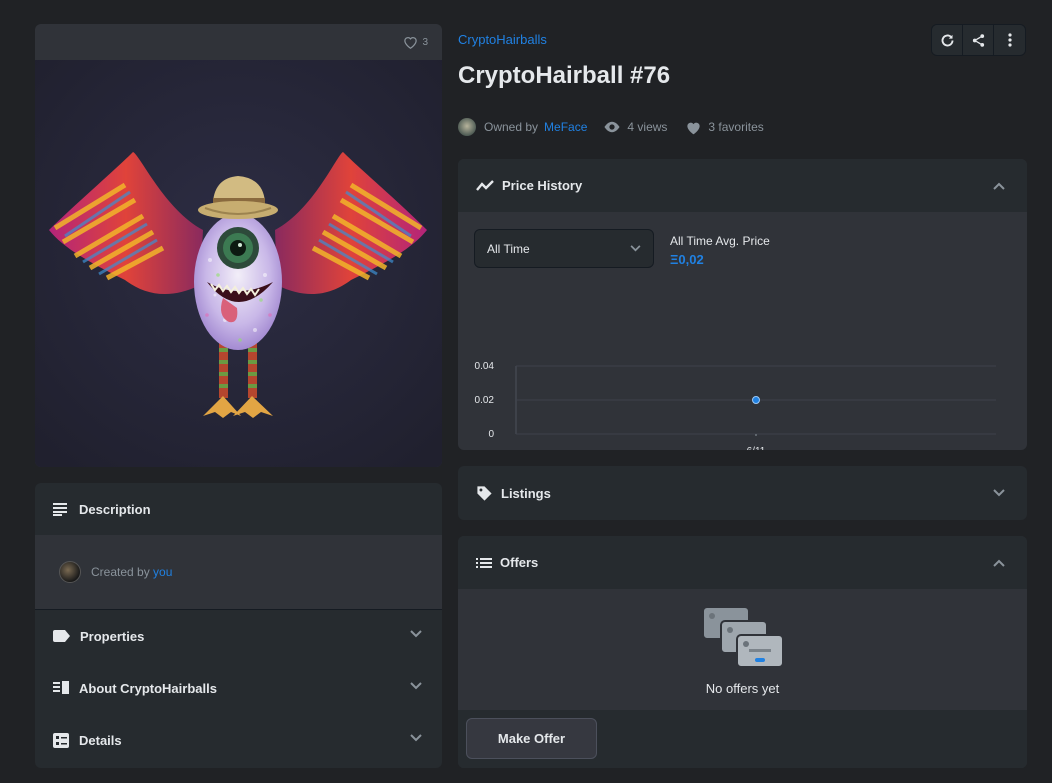 The width and height of the screenshot is (1052, 783). Describe the element at coordinates (526, 493) in the screenshot. I see `listings-label: Listings` at that location.